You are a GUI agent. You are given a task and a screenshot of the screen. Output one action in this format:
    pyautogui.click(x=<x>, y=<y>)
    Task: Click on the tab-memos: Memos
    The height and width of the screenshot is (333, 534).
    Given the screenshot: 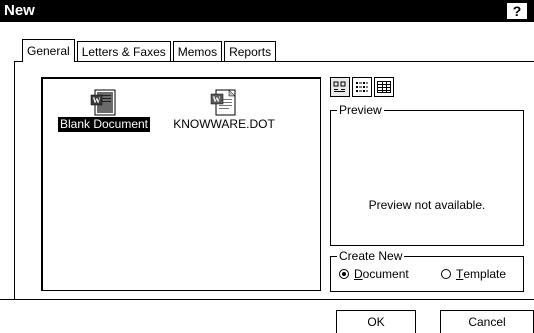 What is the action you would take?
    pyautogui.click(x=197, y=51)
    